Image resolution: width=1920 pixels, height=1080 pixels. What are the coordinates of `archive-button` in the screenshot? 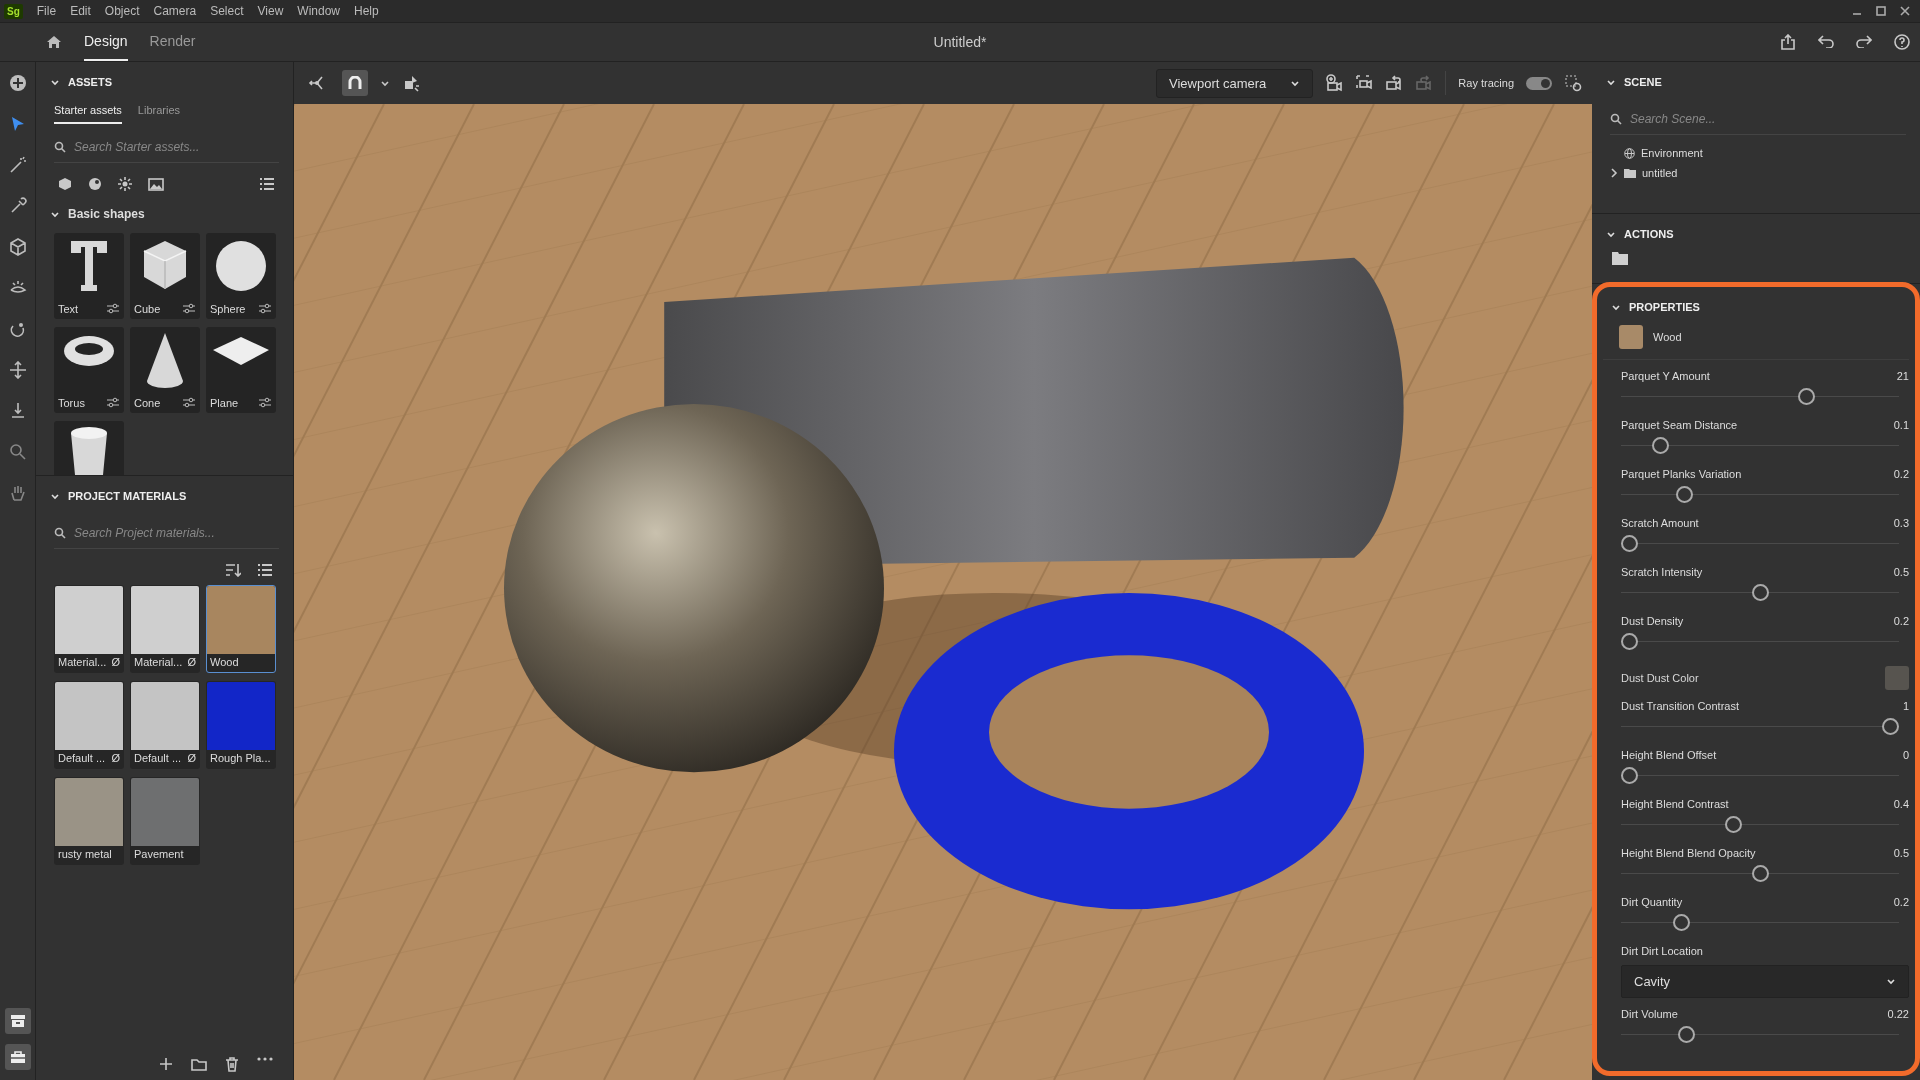 It's located at (17, 1021).